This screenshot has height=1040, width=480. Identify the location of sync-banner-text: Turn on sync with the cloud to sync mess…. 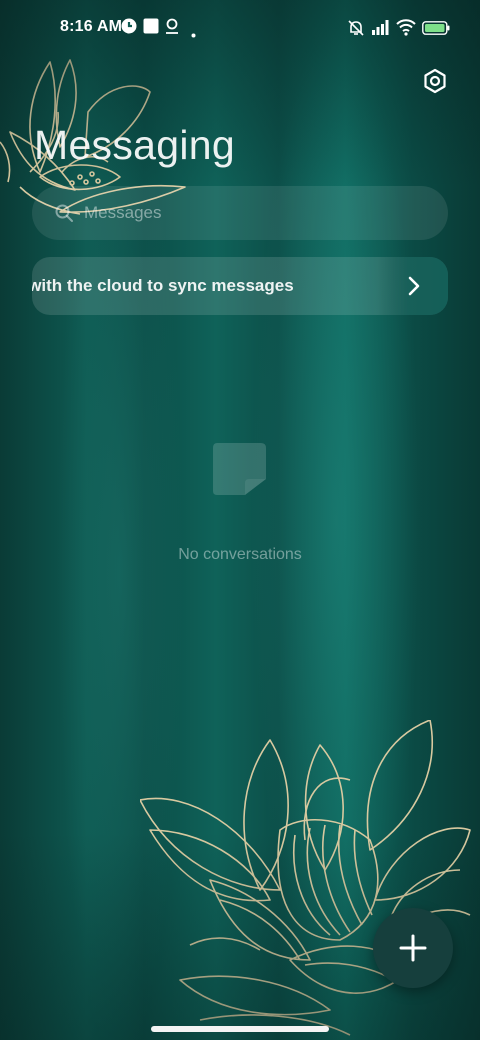
(163, 285).